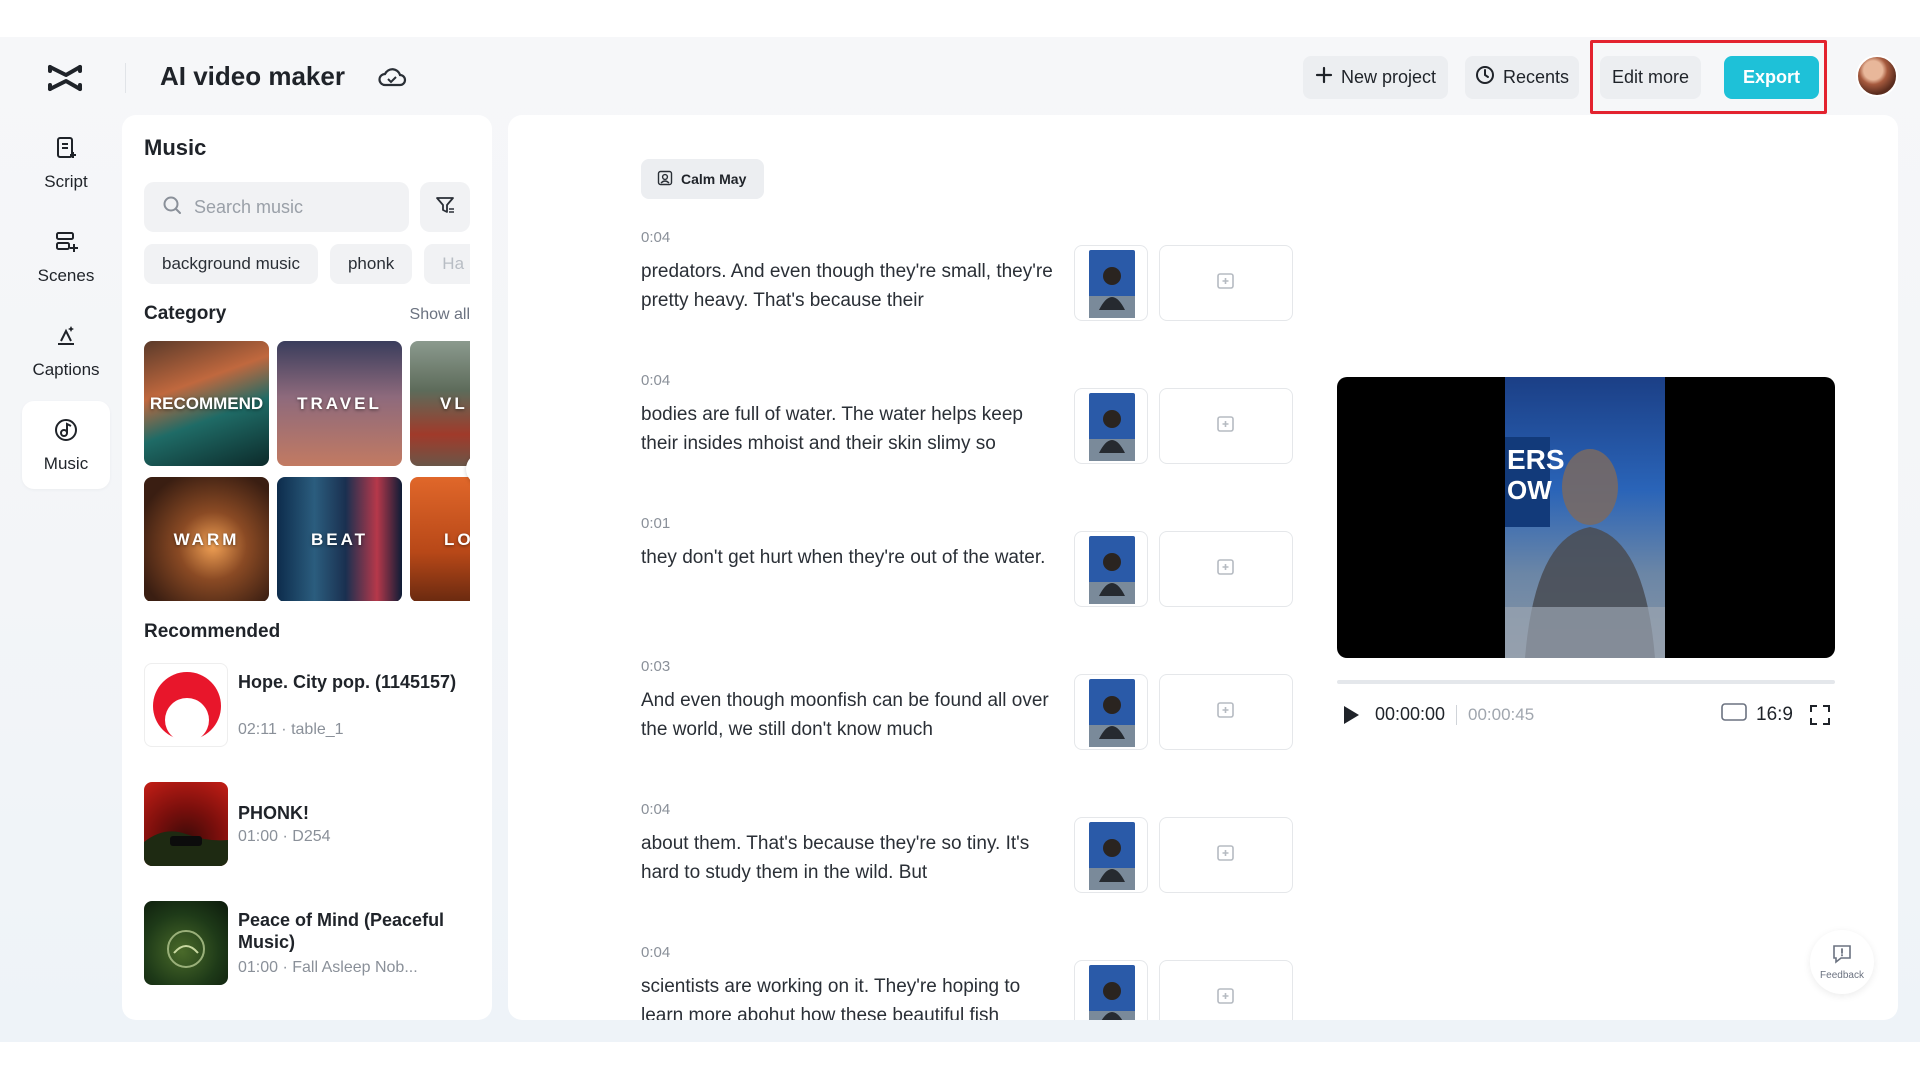 The width and height of the screenshot is (1920, 1080). I want to click on list-item: PHONK! 01:00 · D254, so click(309, 824).